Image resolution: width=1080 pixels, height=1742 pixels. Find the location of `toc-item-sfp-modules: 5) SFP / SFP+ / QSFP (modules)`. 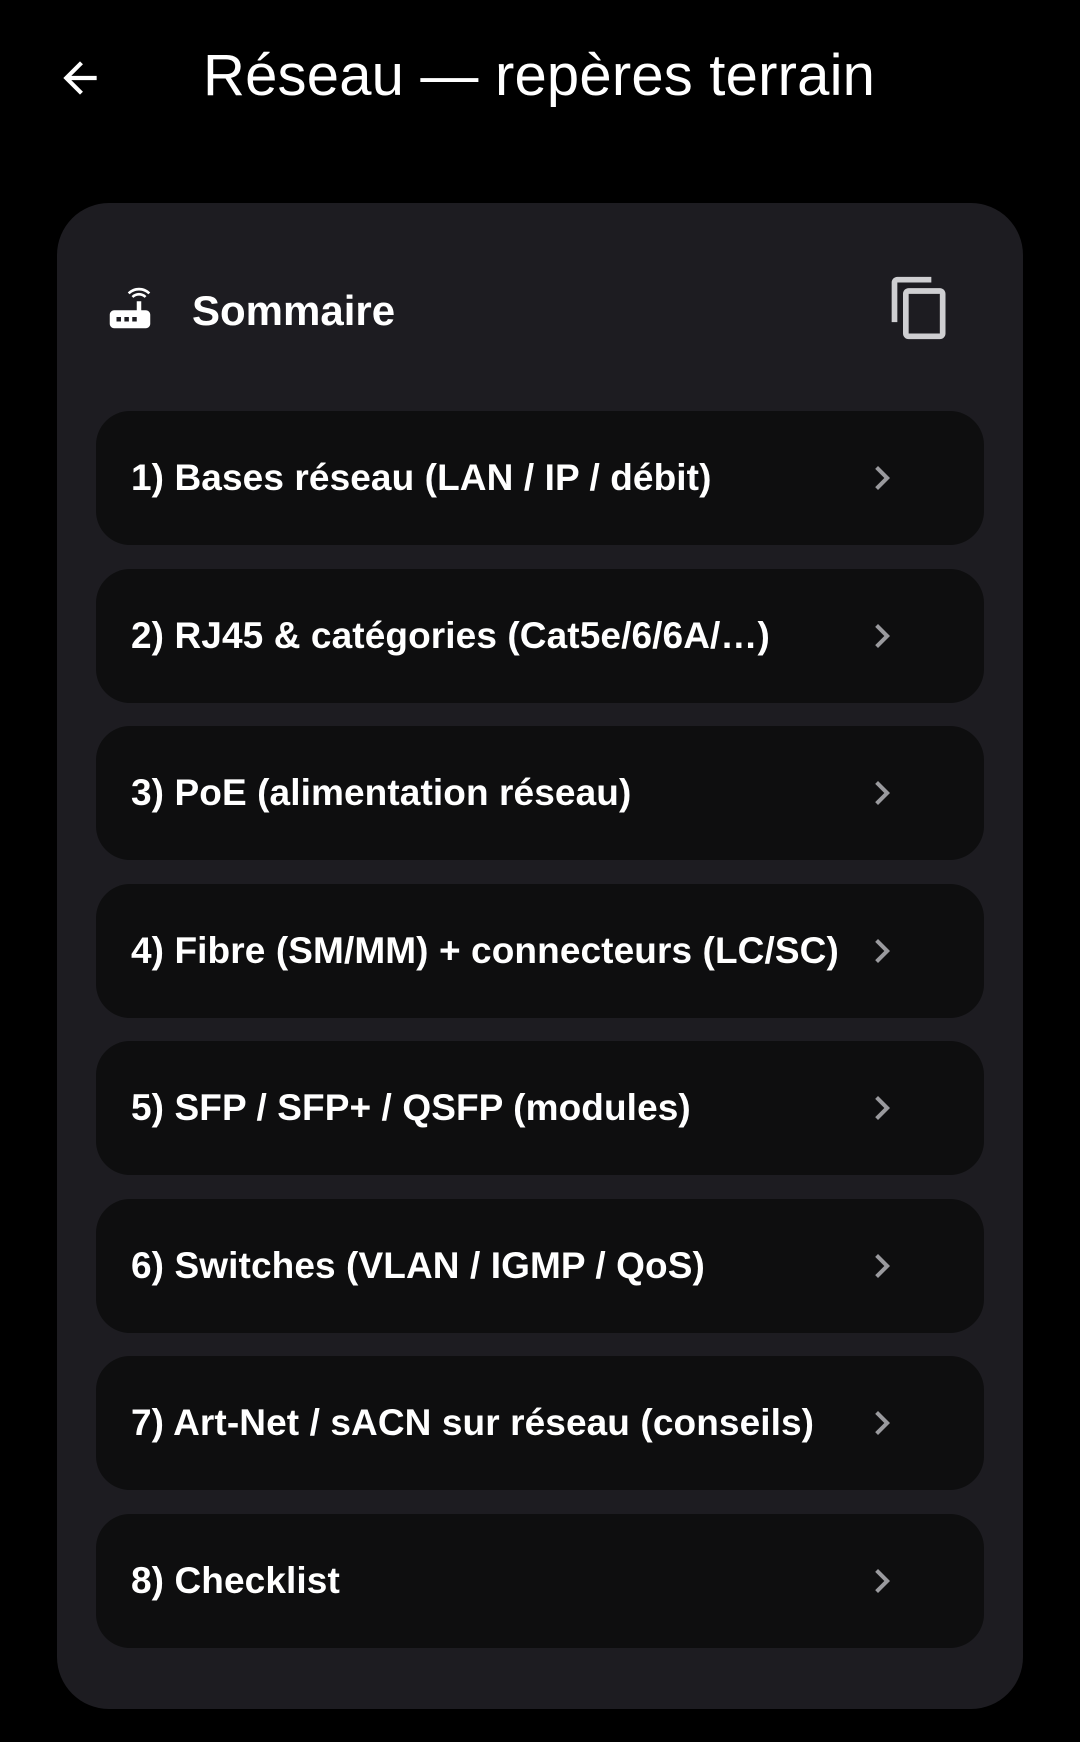

toc-item-sfp-modules: 5) SFP / SFP+ / QSFP (modules) is located at coordinates (540, 1108).